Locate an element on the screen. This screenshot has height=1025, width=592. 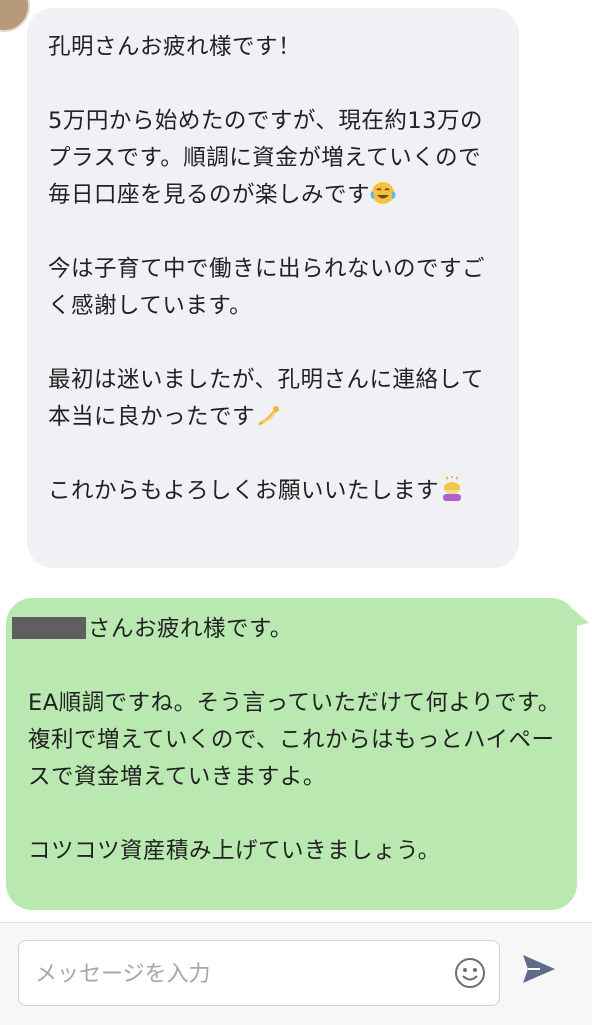
incoming-line-greeting: 孔明さんお疲れ様です！ is located at coordinates (175, 47).